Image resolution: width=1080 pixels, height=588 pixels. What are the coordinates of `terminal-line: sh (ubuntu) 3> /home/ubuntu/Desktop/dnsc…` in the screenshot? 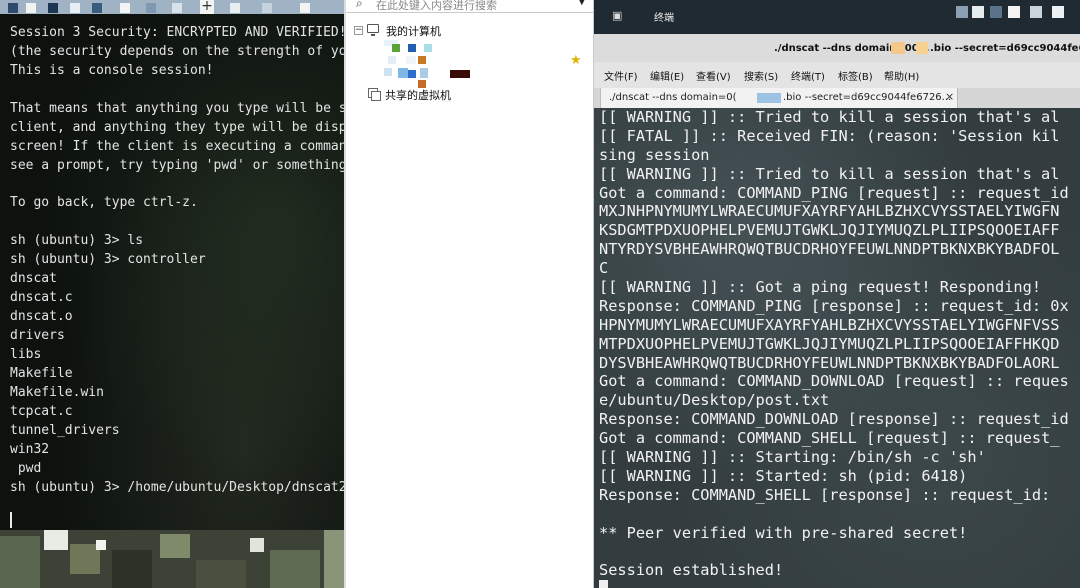 It's located at (178, 487).